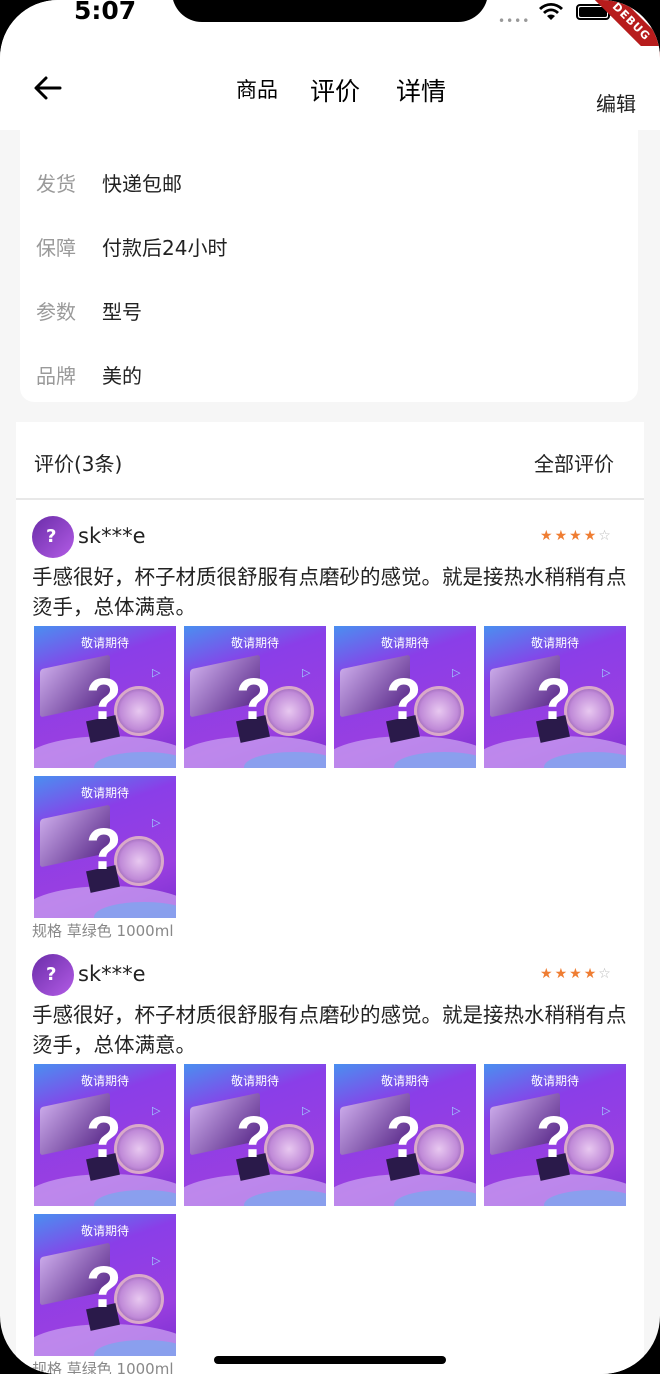 Image resolution: width=660 pixels, height=1374 pixels. I want to click on tab-detail: 详情, so click(421, 90).